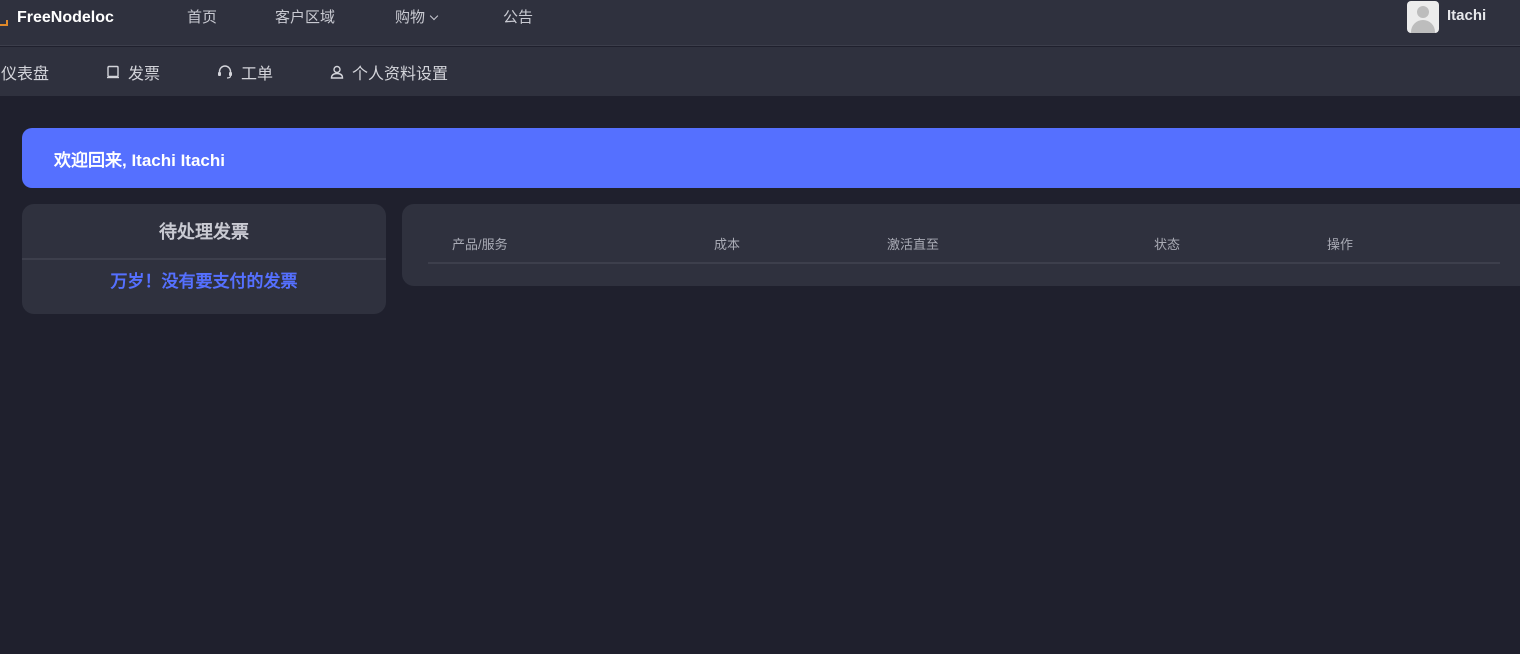  I want to click on subnav-invoices-label: 发票, so click(144, 74).